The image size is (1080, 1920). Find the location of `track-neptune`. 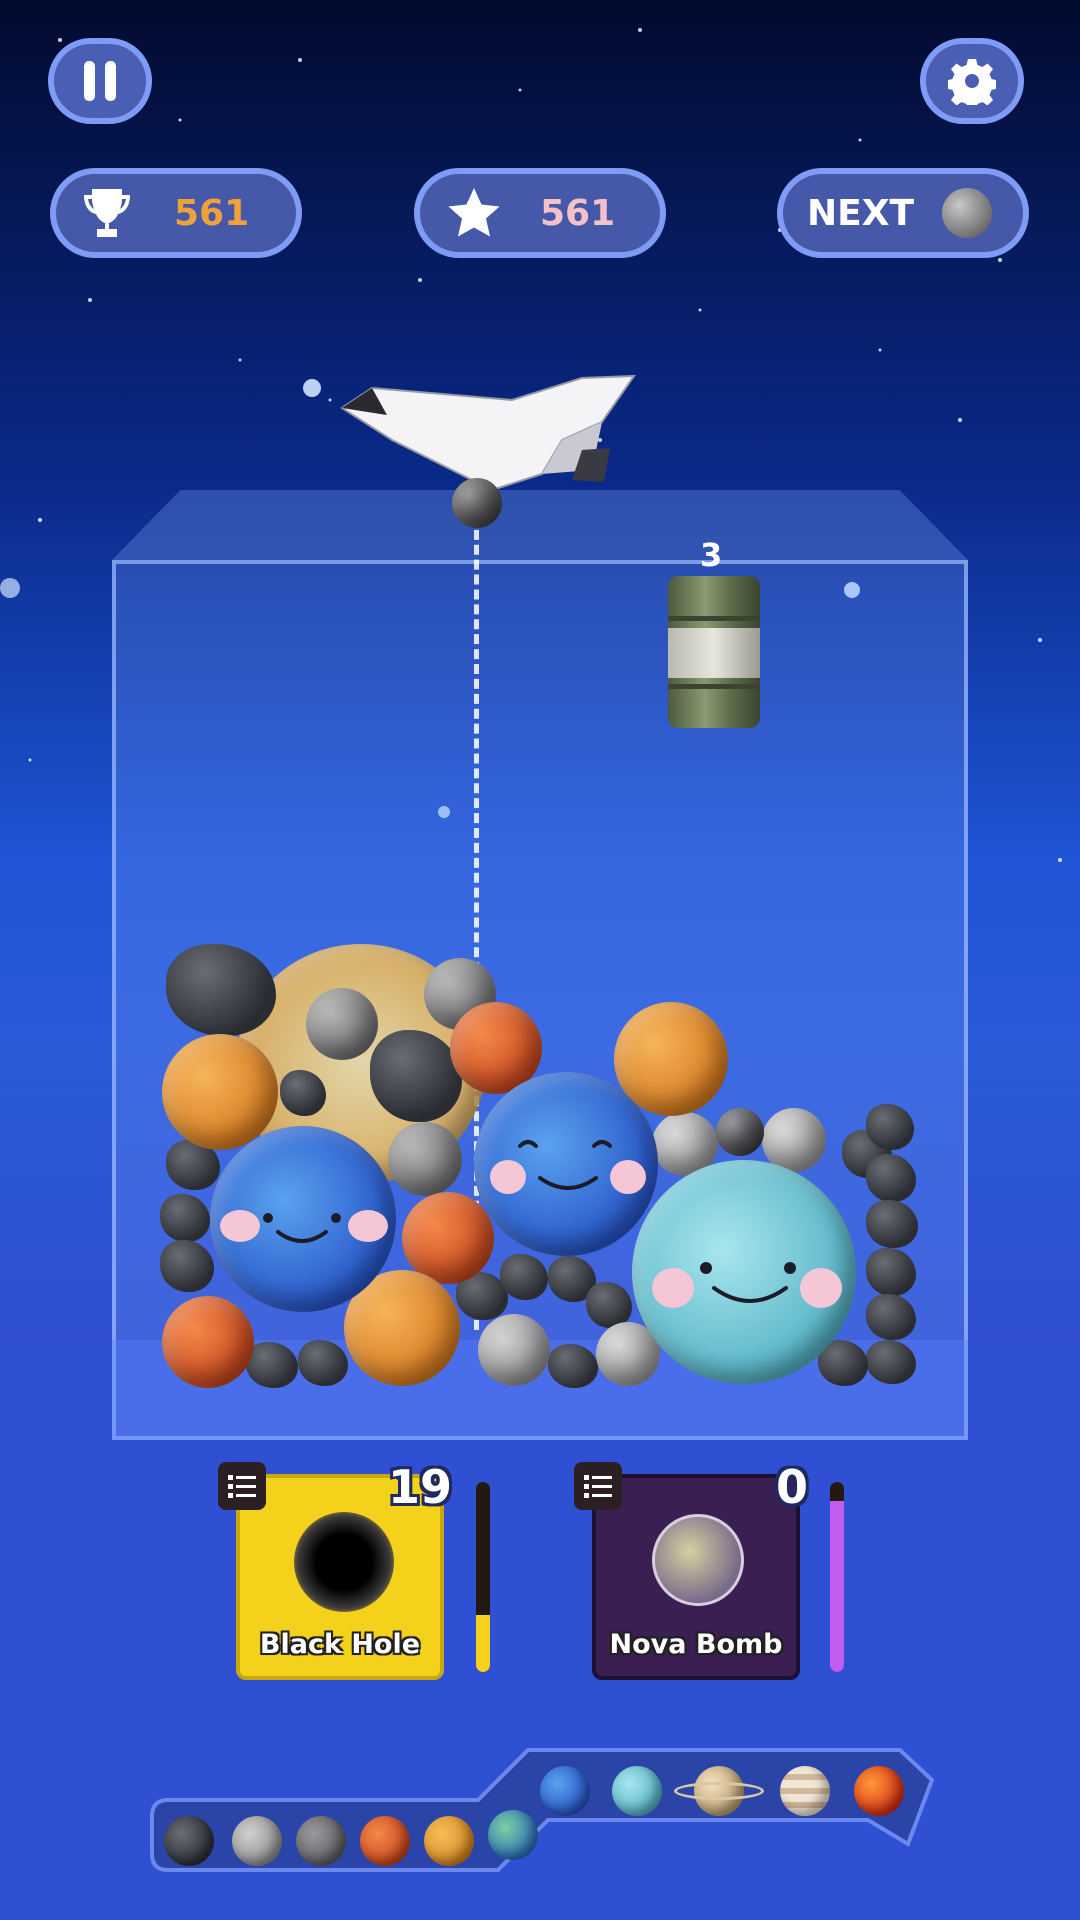

track-neptune is located at coordinates (565, 1791).